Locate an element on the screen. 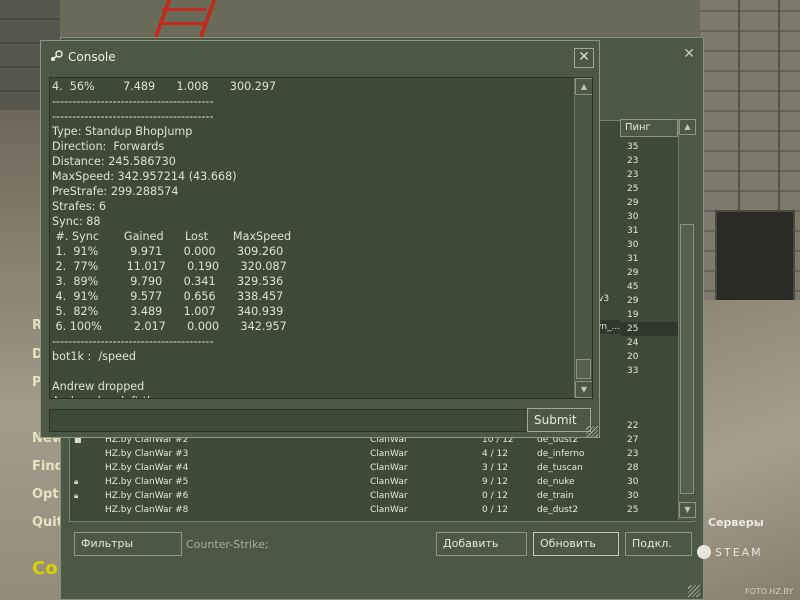 The width and height of the screenshot is (800, 600). console-line: 1. 91% 9.971 0.000 309.260 is located at coordinates (168, 251).